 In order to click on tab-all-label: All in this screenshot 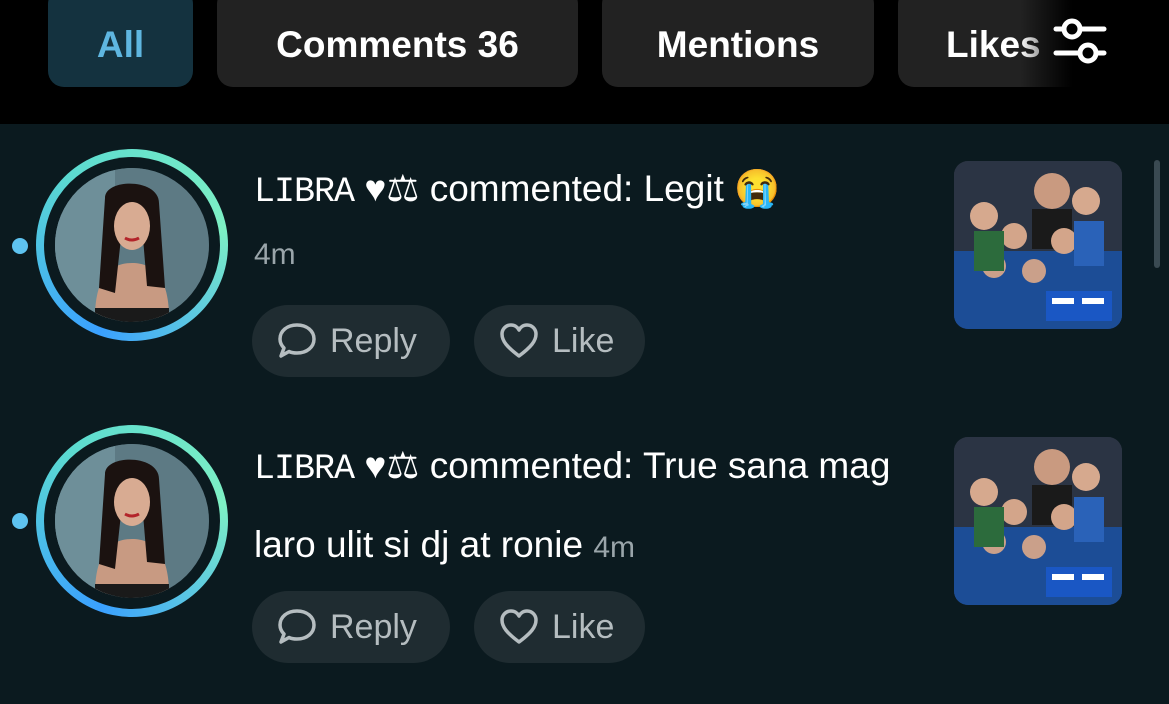, I will do `click(120, 44)`.